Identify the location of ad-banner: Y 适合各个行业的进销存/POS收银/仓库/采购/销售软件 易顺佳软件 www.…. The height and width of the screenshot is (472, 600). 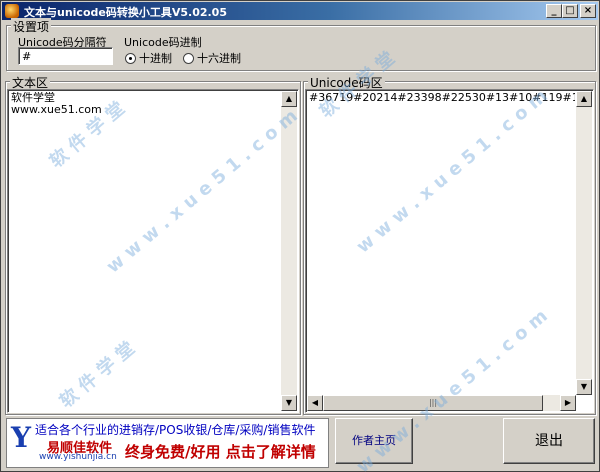
(167, 443).